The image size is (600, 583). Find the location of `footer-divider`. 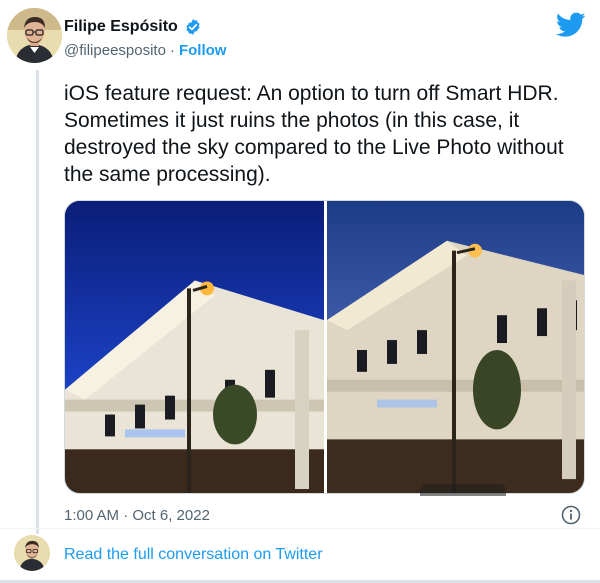

footer-divider is located at coordinates (300, 528).